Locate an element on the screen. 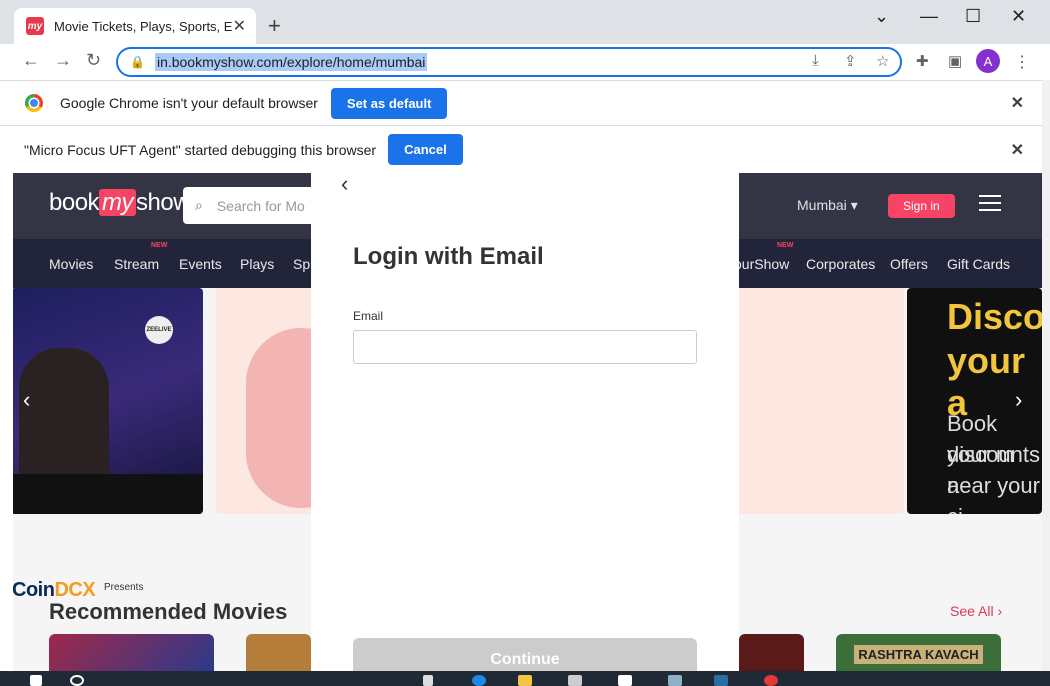 The width and height of the screenshot is (1050, 686). page-scrollbar is located at coordinates (1046, 375).